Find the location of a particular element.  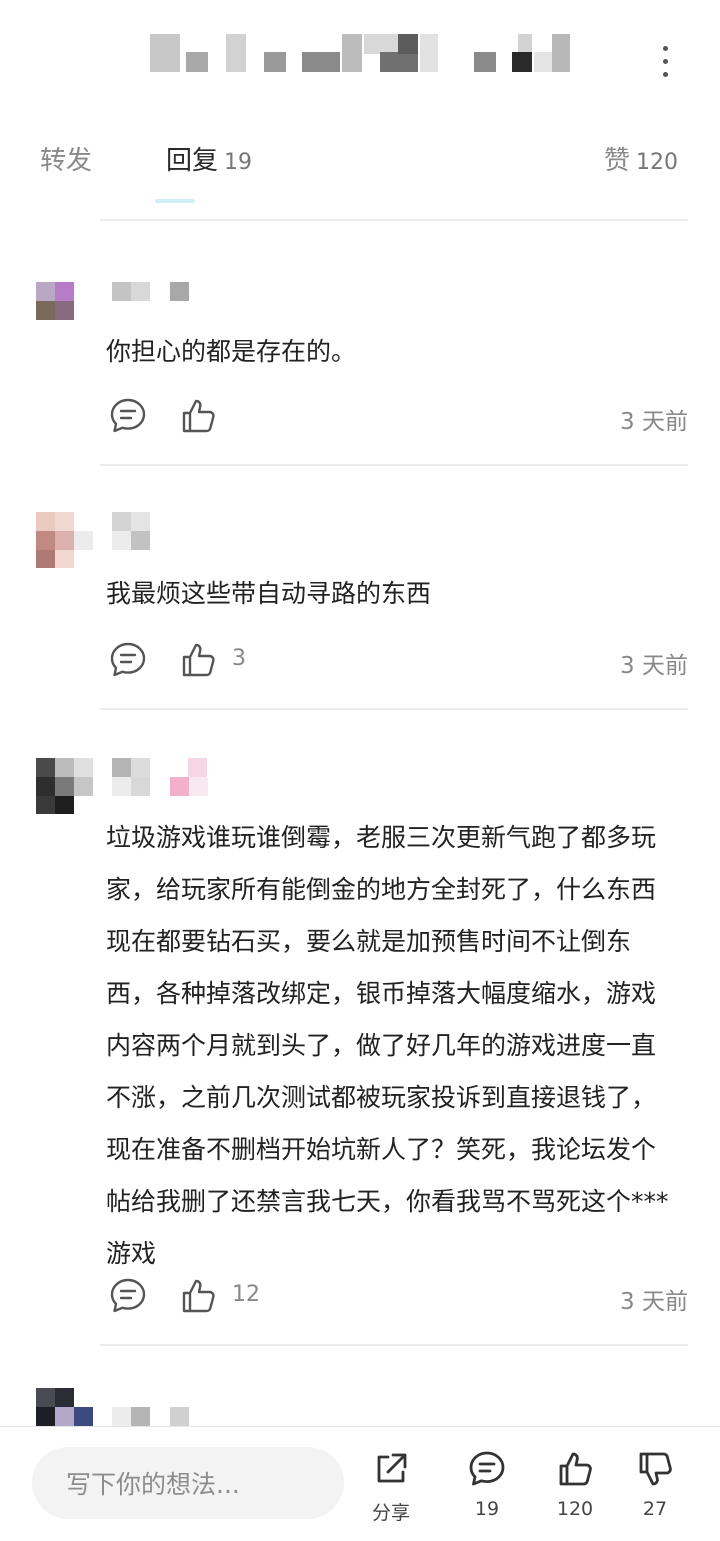

share-label: 分享 is located at coordinates (390, 1513).